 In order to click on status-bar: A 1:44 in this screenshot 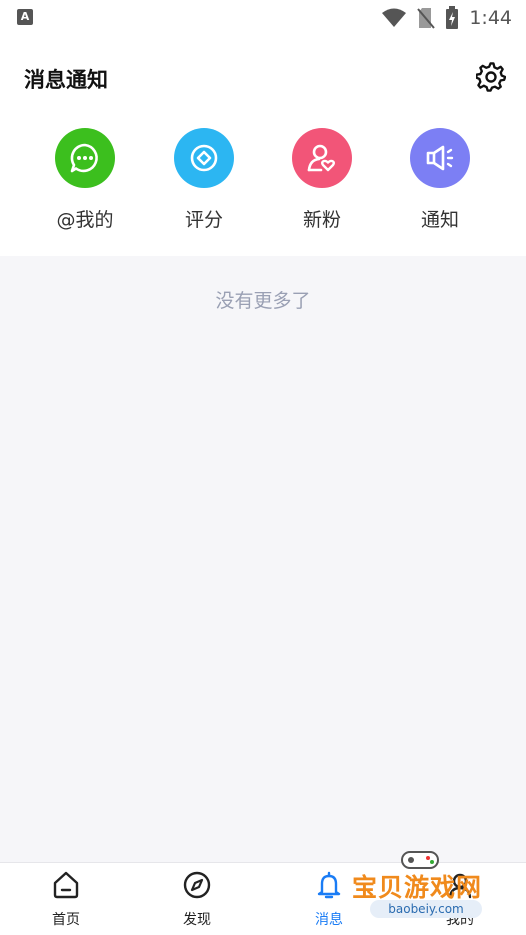, I will do `click(263, 18)`.